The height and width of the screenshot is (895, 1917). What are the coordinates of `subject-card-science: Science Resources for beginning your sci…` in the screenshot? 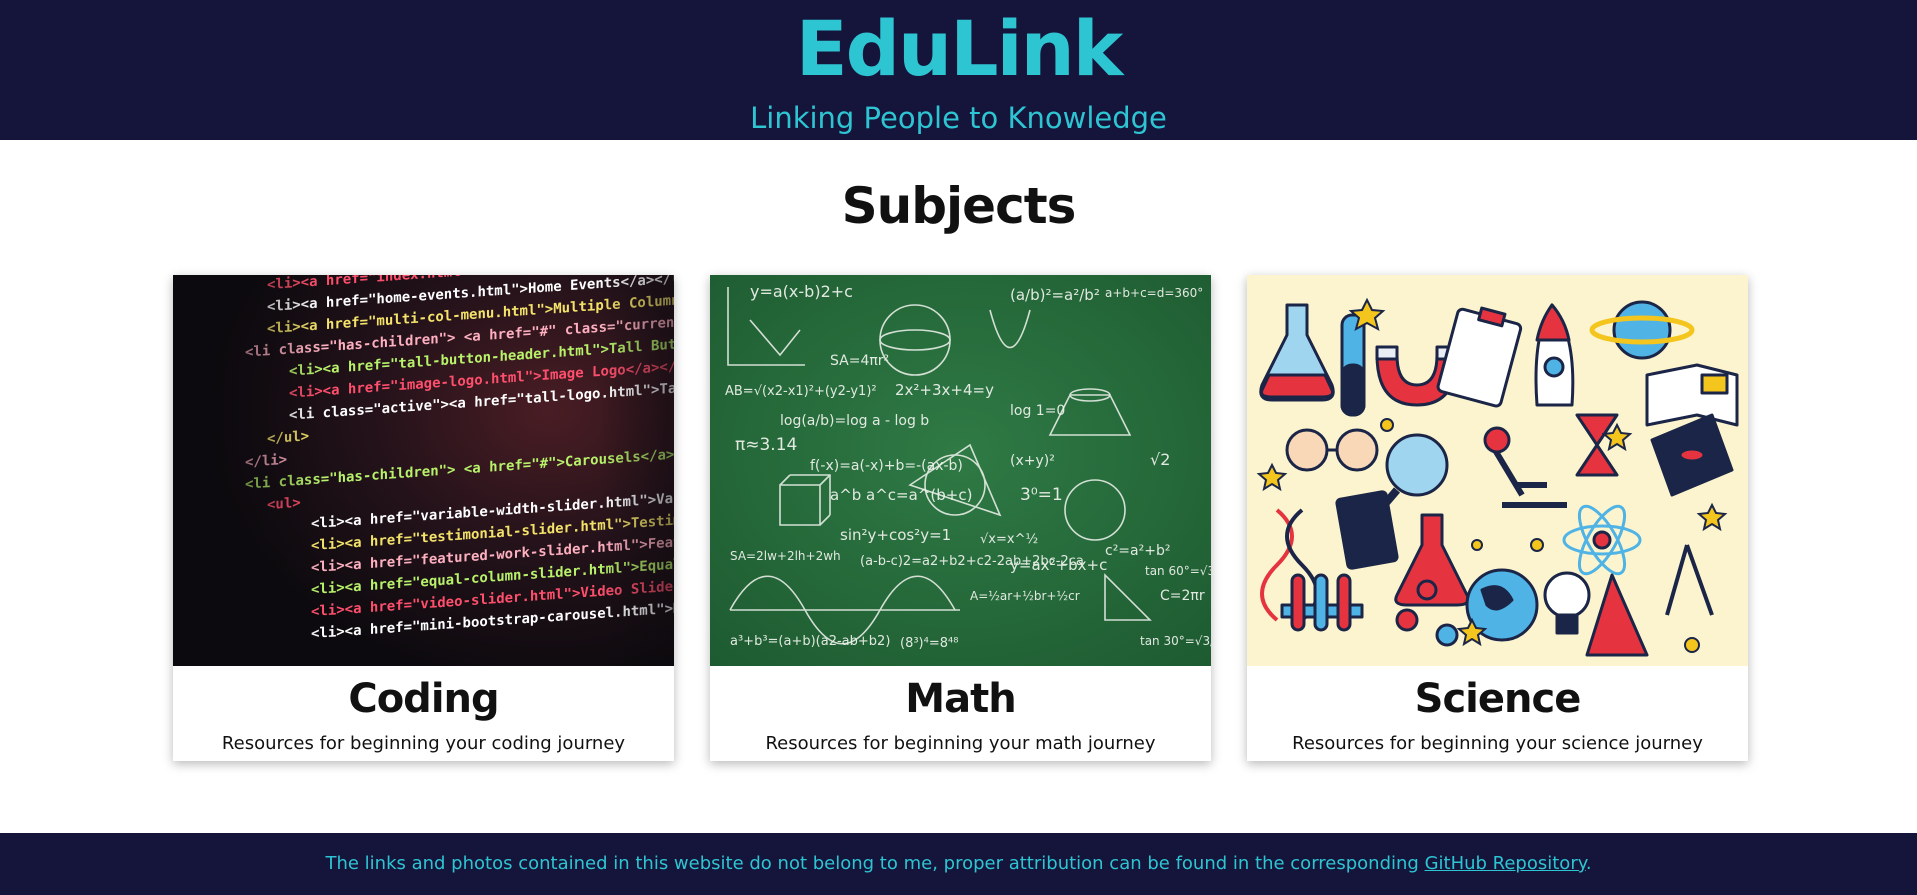 It's located at (1497, 518).